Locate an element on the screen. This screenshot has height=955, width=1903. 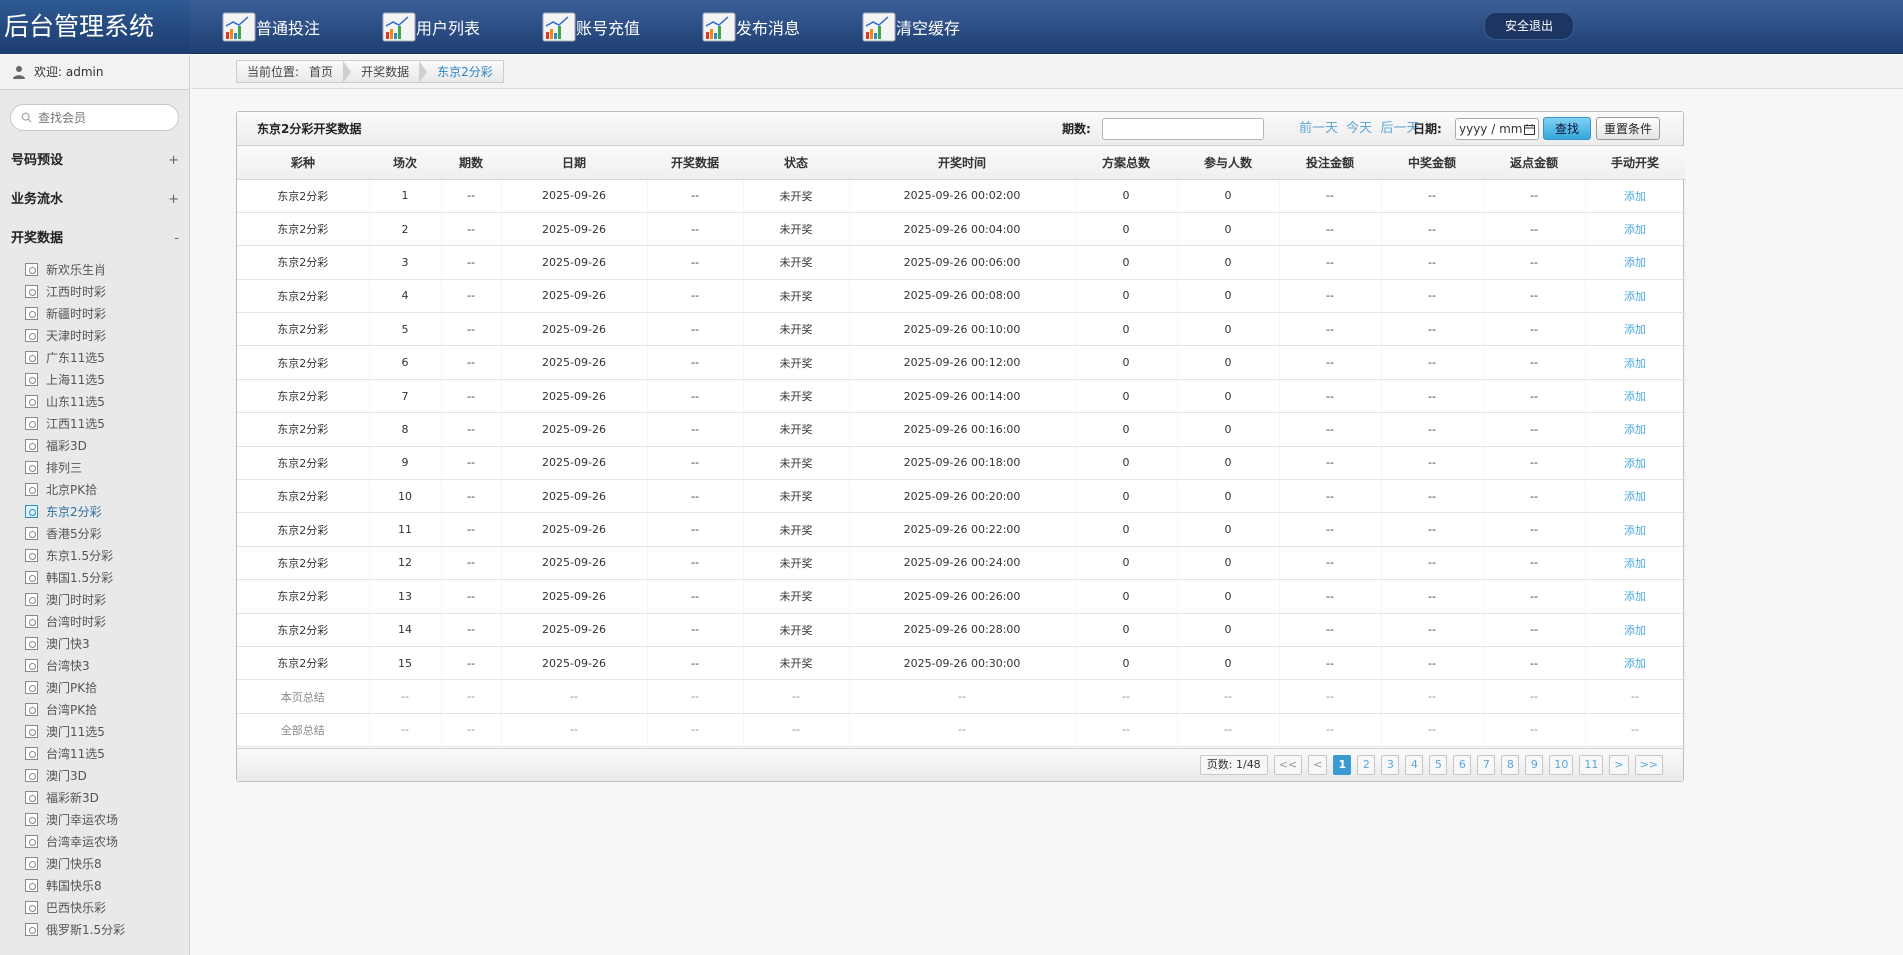
sidebar-item: 韩国1.5分彩 is located at coordinates (94, 577).